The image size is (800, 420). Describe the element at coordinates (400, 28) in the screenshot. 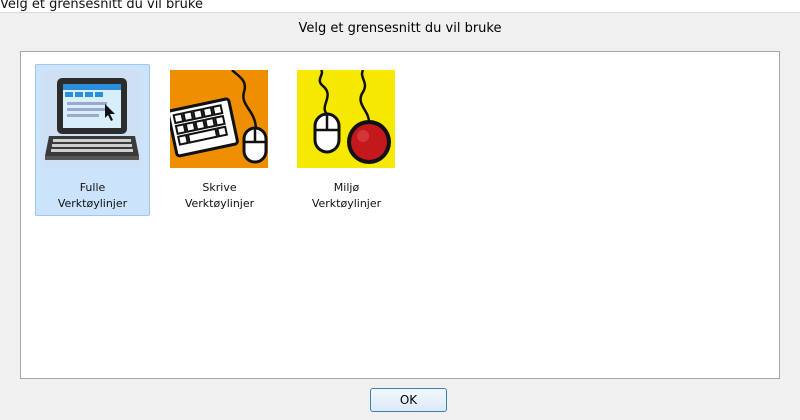

I see `dialog-title: Velg et grensesnitt du vil bruke` at that location.